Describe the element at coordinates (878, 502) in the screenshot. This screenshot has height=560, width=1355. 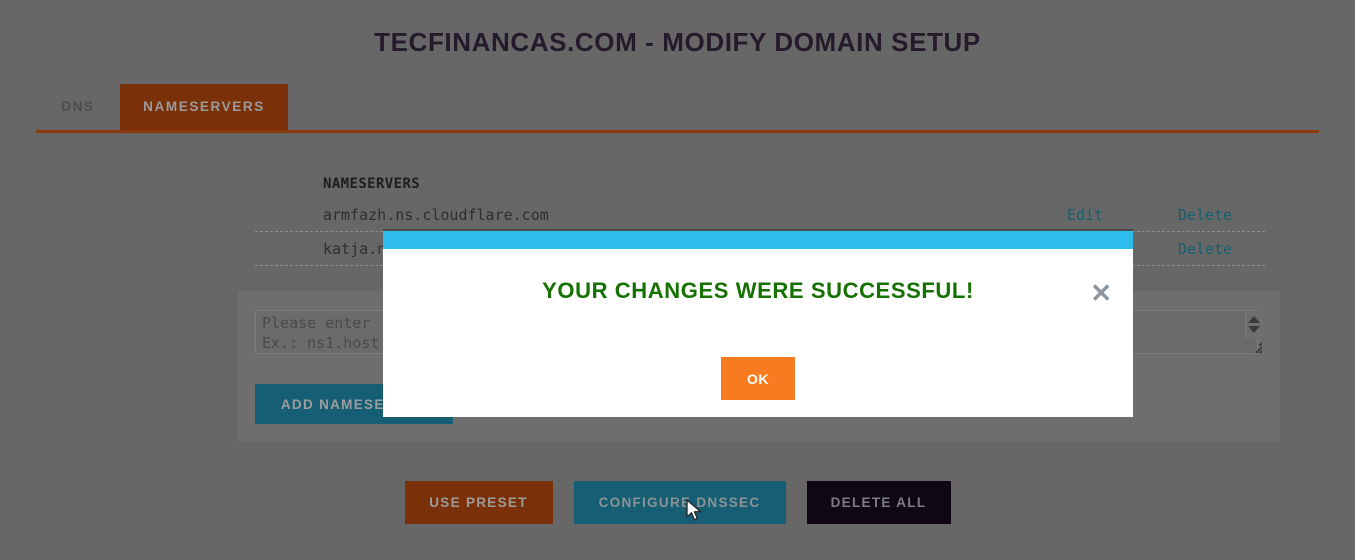
I see `delete-all-button: DELETE ALL` at that location.